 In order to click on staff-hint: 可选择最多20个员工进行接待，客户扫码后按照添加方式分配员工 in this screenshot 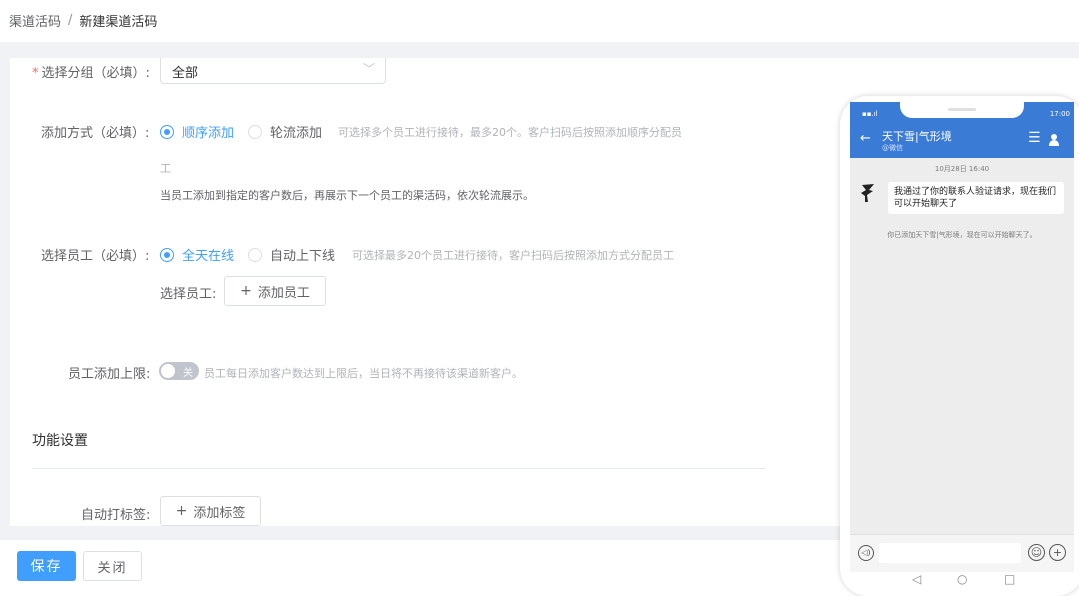, I will do `click(513, 255)`.